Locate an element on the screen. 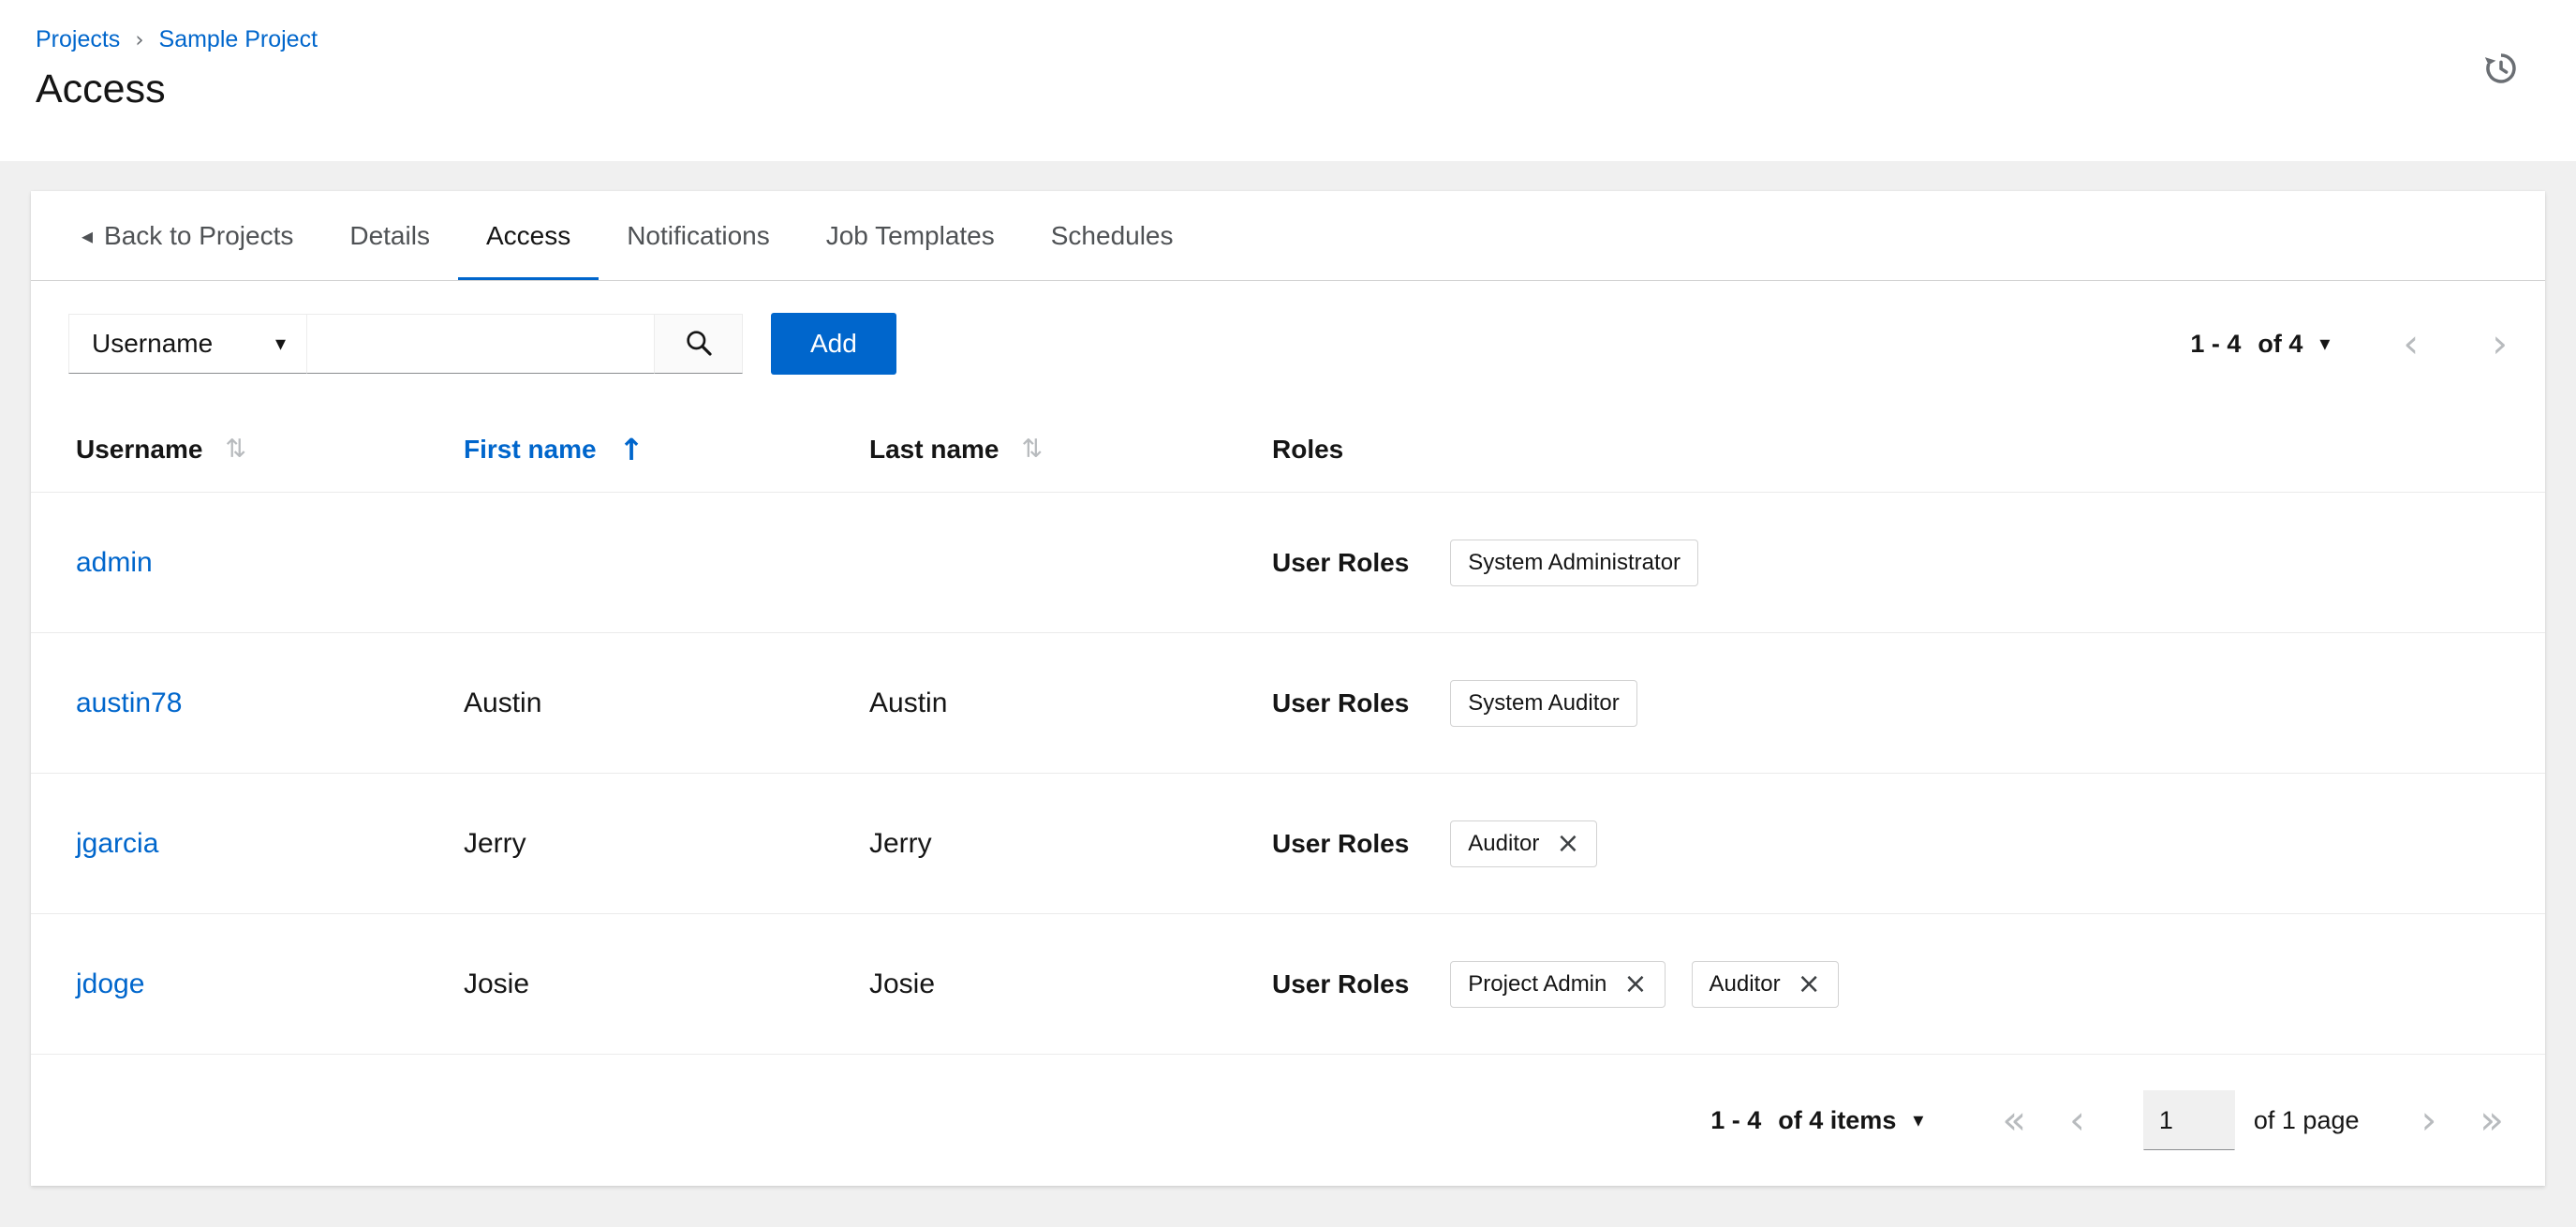  last-name-cell: Austin is located at coordinates (908, 702).